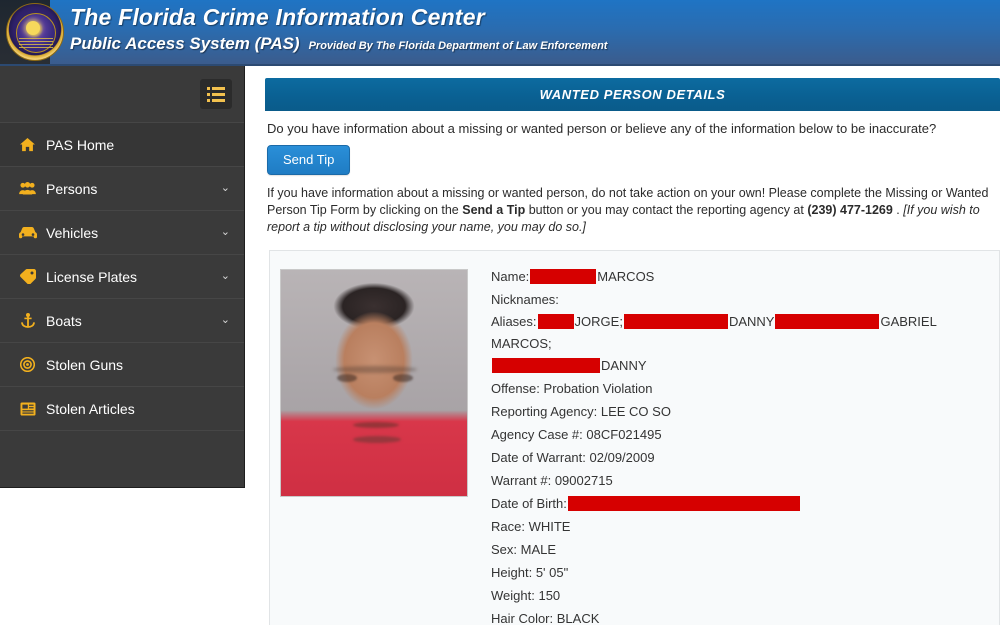 Image resolution: width=1000 pixels, height=625 pixels. Describe the element at coordinates (738, 344) in the screenshot. I see `field-aliases: Aliases: JORGE; DANNY GABRIEL MARCOS; DANNY` at that location.